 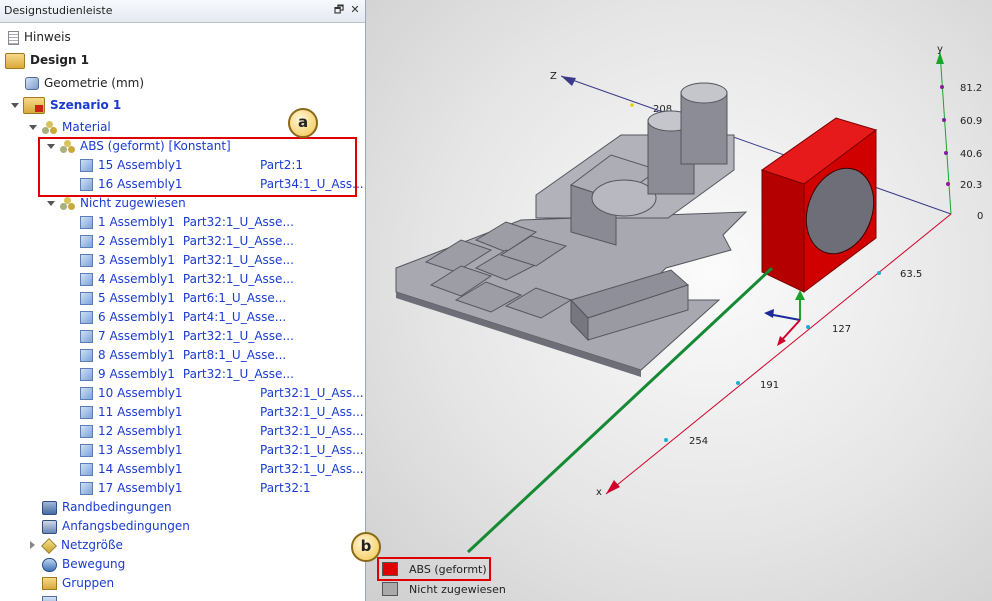 I want to click on part-name: 11 Assembly1, so click(x=140, y=412).